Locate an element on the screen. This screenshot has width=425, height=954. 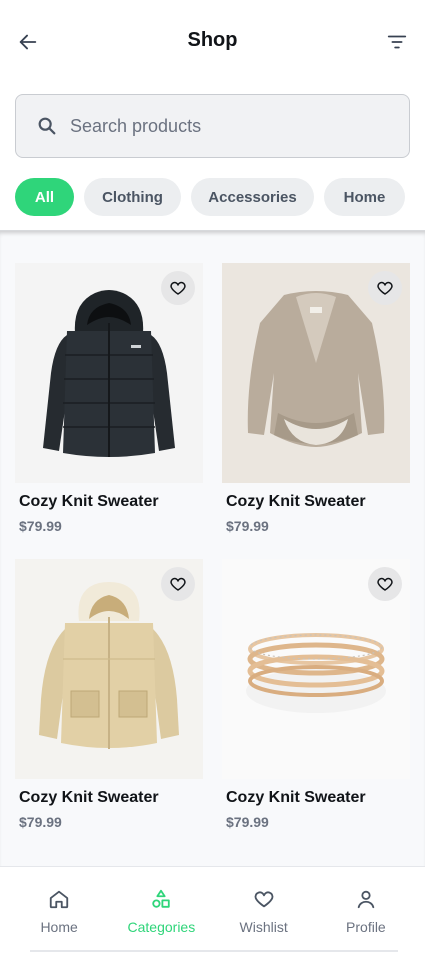
search-bar is located at coordinates (212, 126).